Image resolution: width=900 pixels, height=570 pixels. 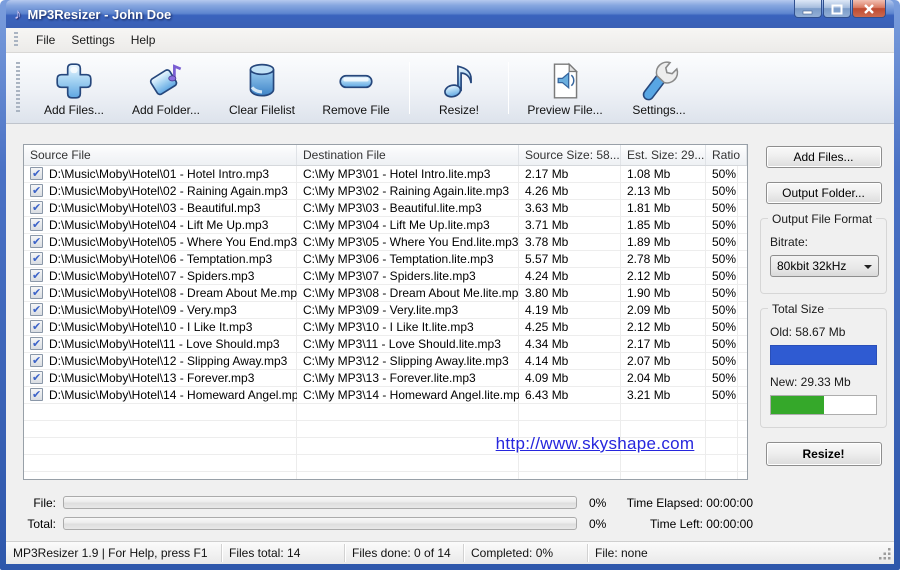 What do you see at coordinates (262, 87) in the screenshot?
I see `toolbar-clear-filelist-button: Clear Filelist` at bounding box center [262, 87].